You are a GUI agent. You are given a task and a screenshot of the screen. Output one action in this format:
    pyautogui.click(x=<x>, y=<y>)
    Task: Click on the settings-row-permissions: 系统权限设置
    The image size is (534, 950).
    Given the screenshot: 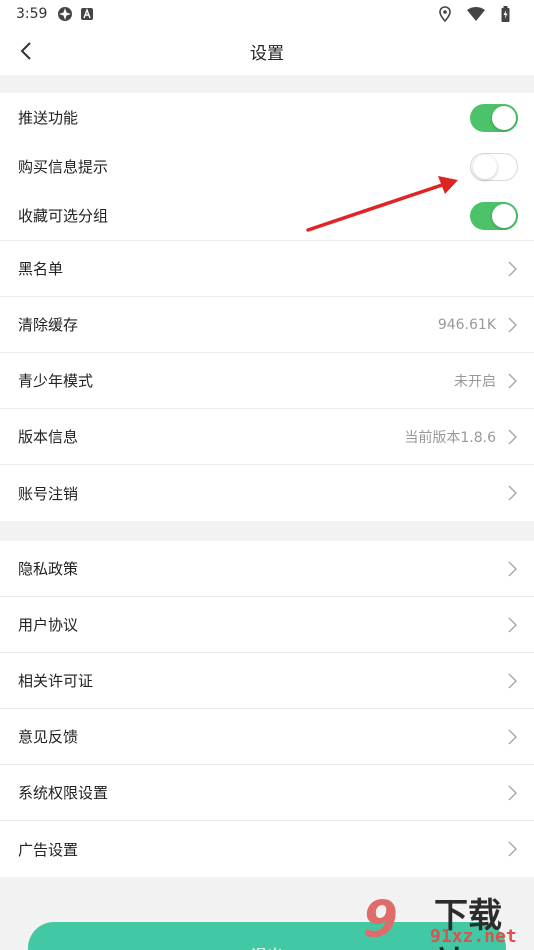 What is the action you would take?
    pyautogui.click(x=267, y=793)
    